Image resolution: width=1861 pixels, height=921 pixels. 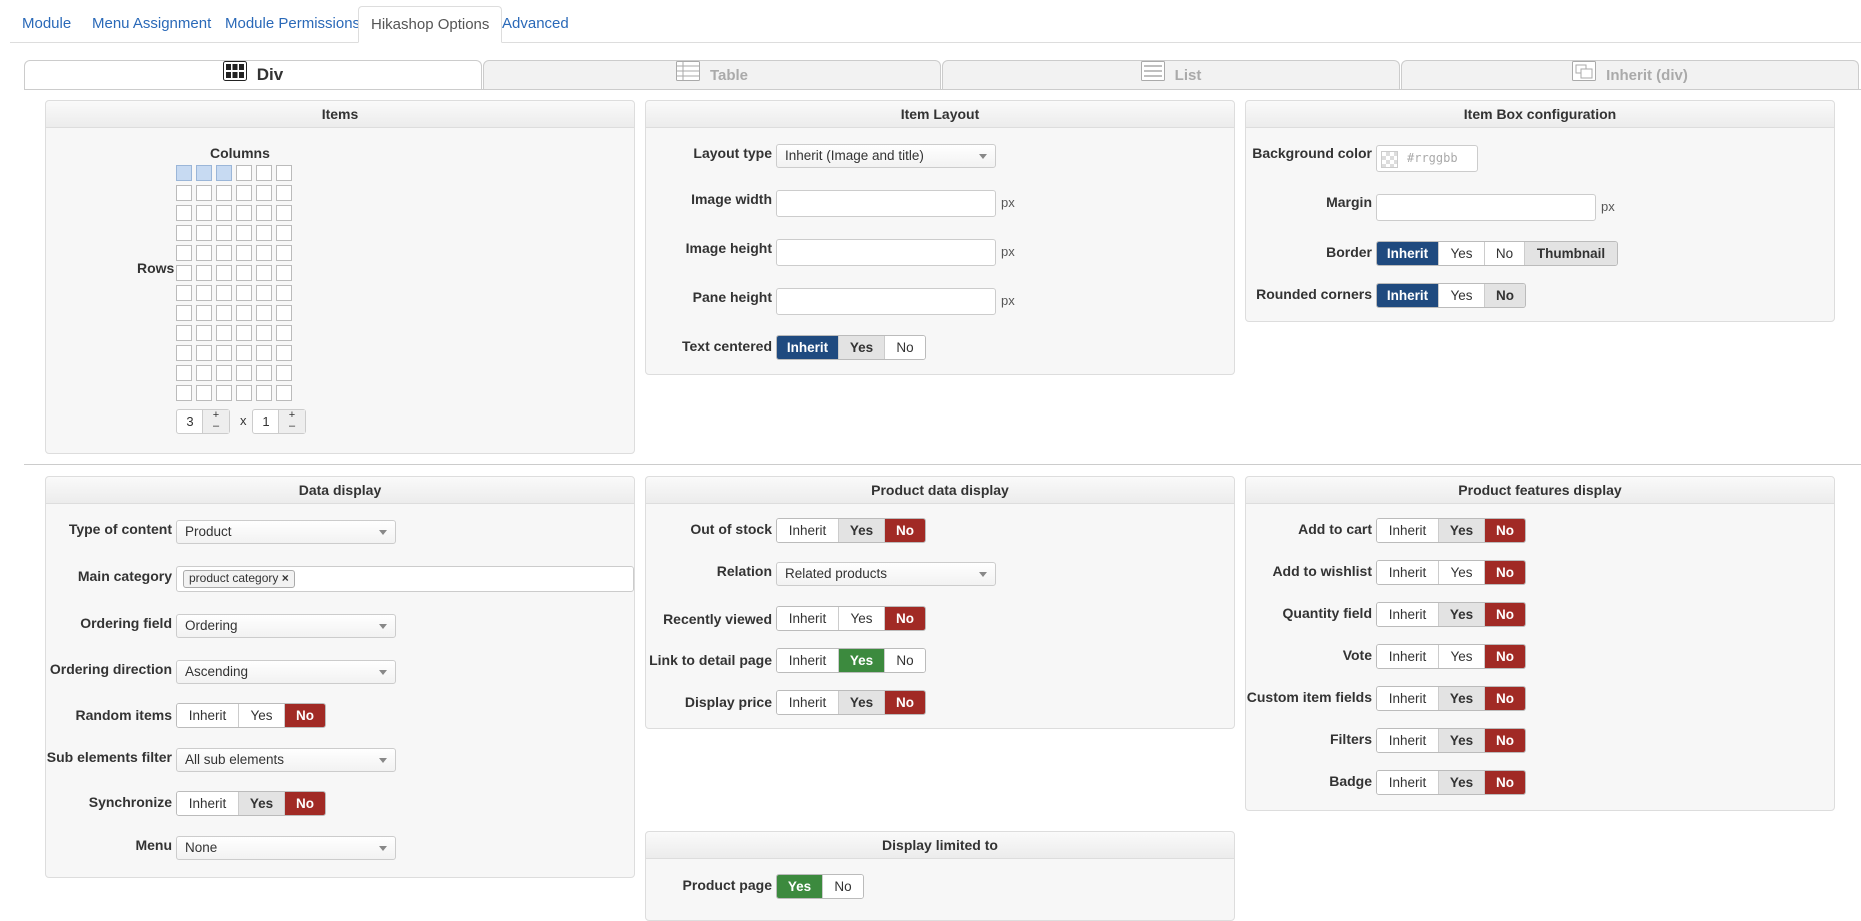 I want to click on sync-yes: Yes, so click(x=262, y=803).